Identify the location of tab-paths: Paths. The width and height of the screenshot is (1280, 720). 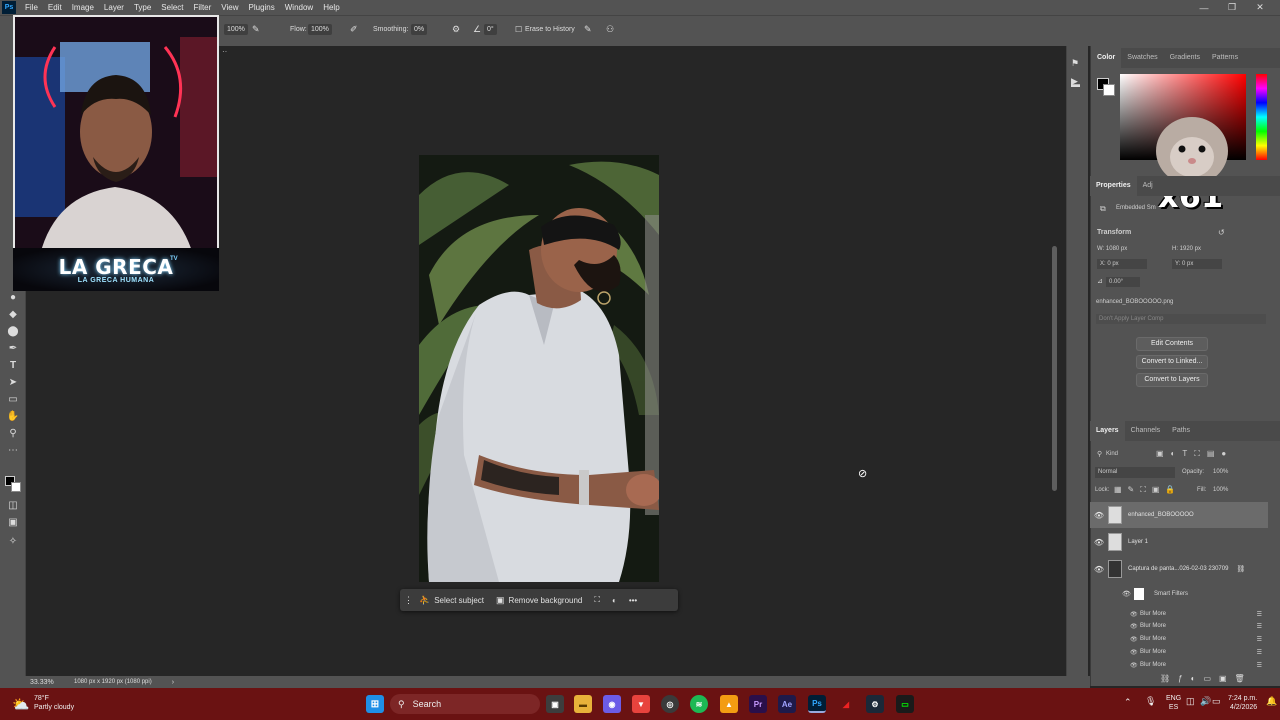
(1181, 431).